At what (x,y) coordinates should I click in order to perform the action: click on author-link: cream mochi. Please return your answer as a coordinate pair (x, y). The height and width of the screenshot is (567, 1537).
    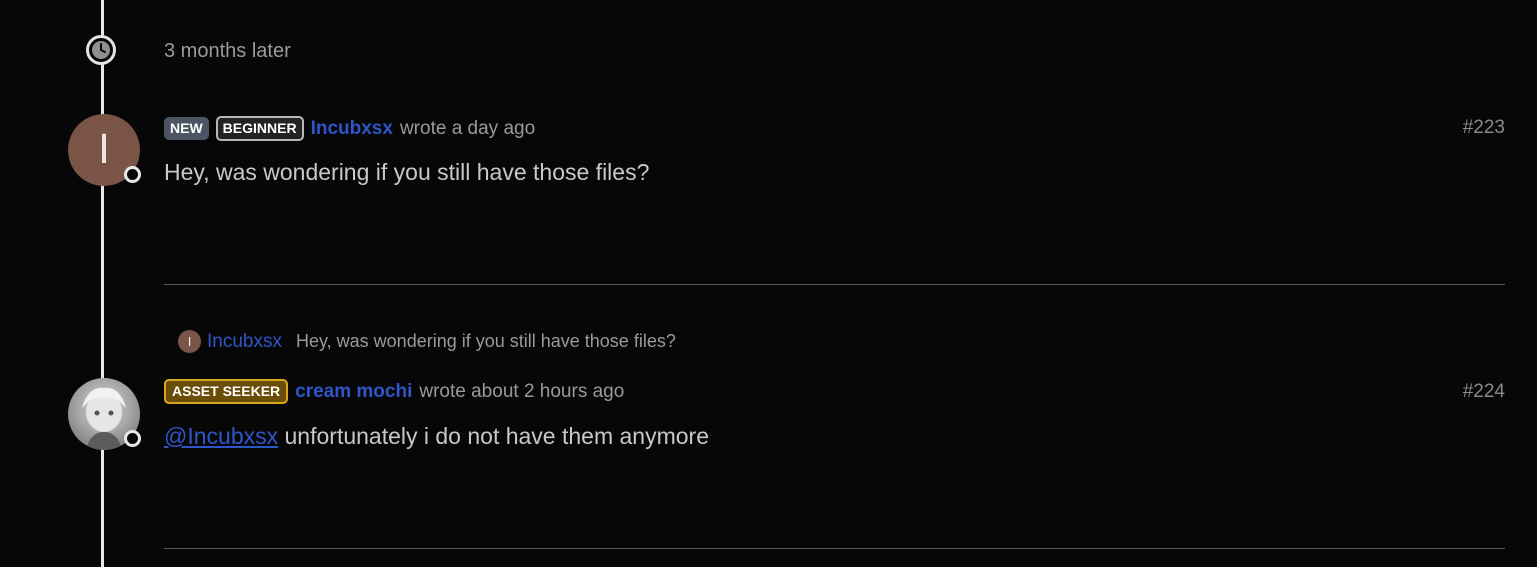
    Looking at the image, I should click on (353, 392).